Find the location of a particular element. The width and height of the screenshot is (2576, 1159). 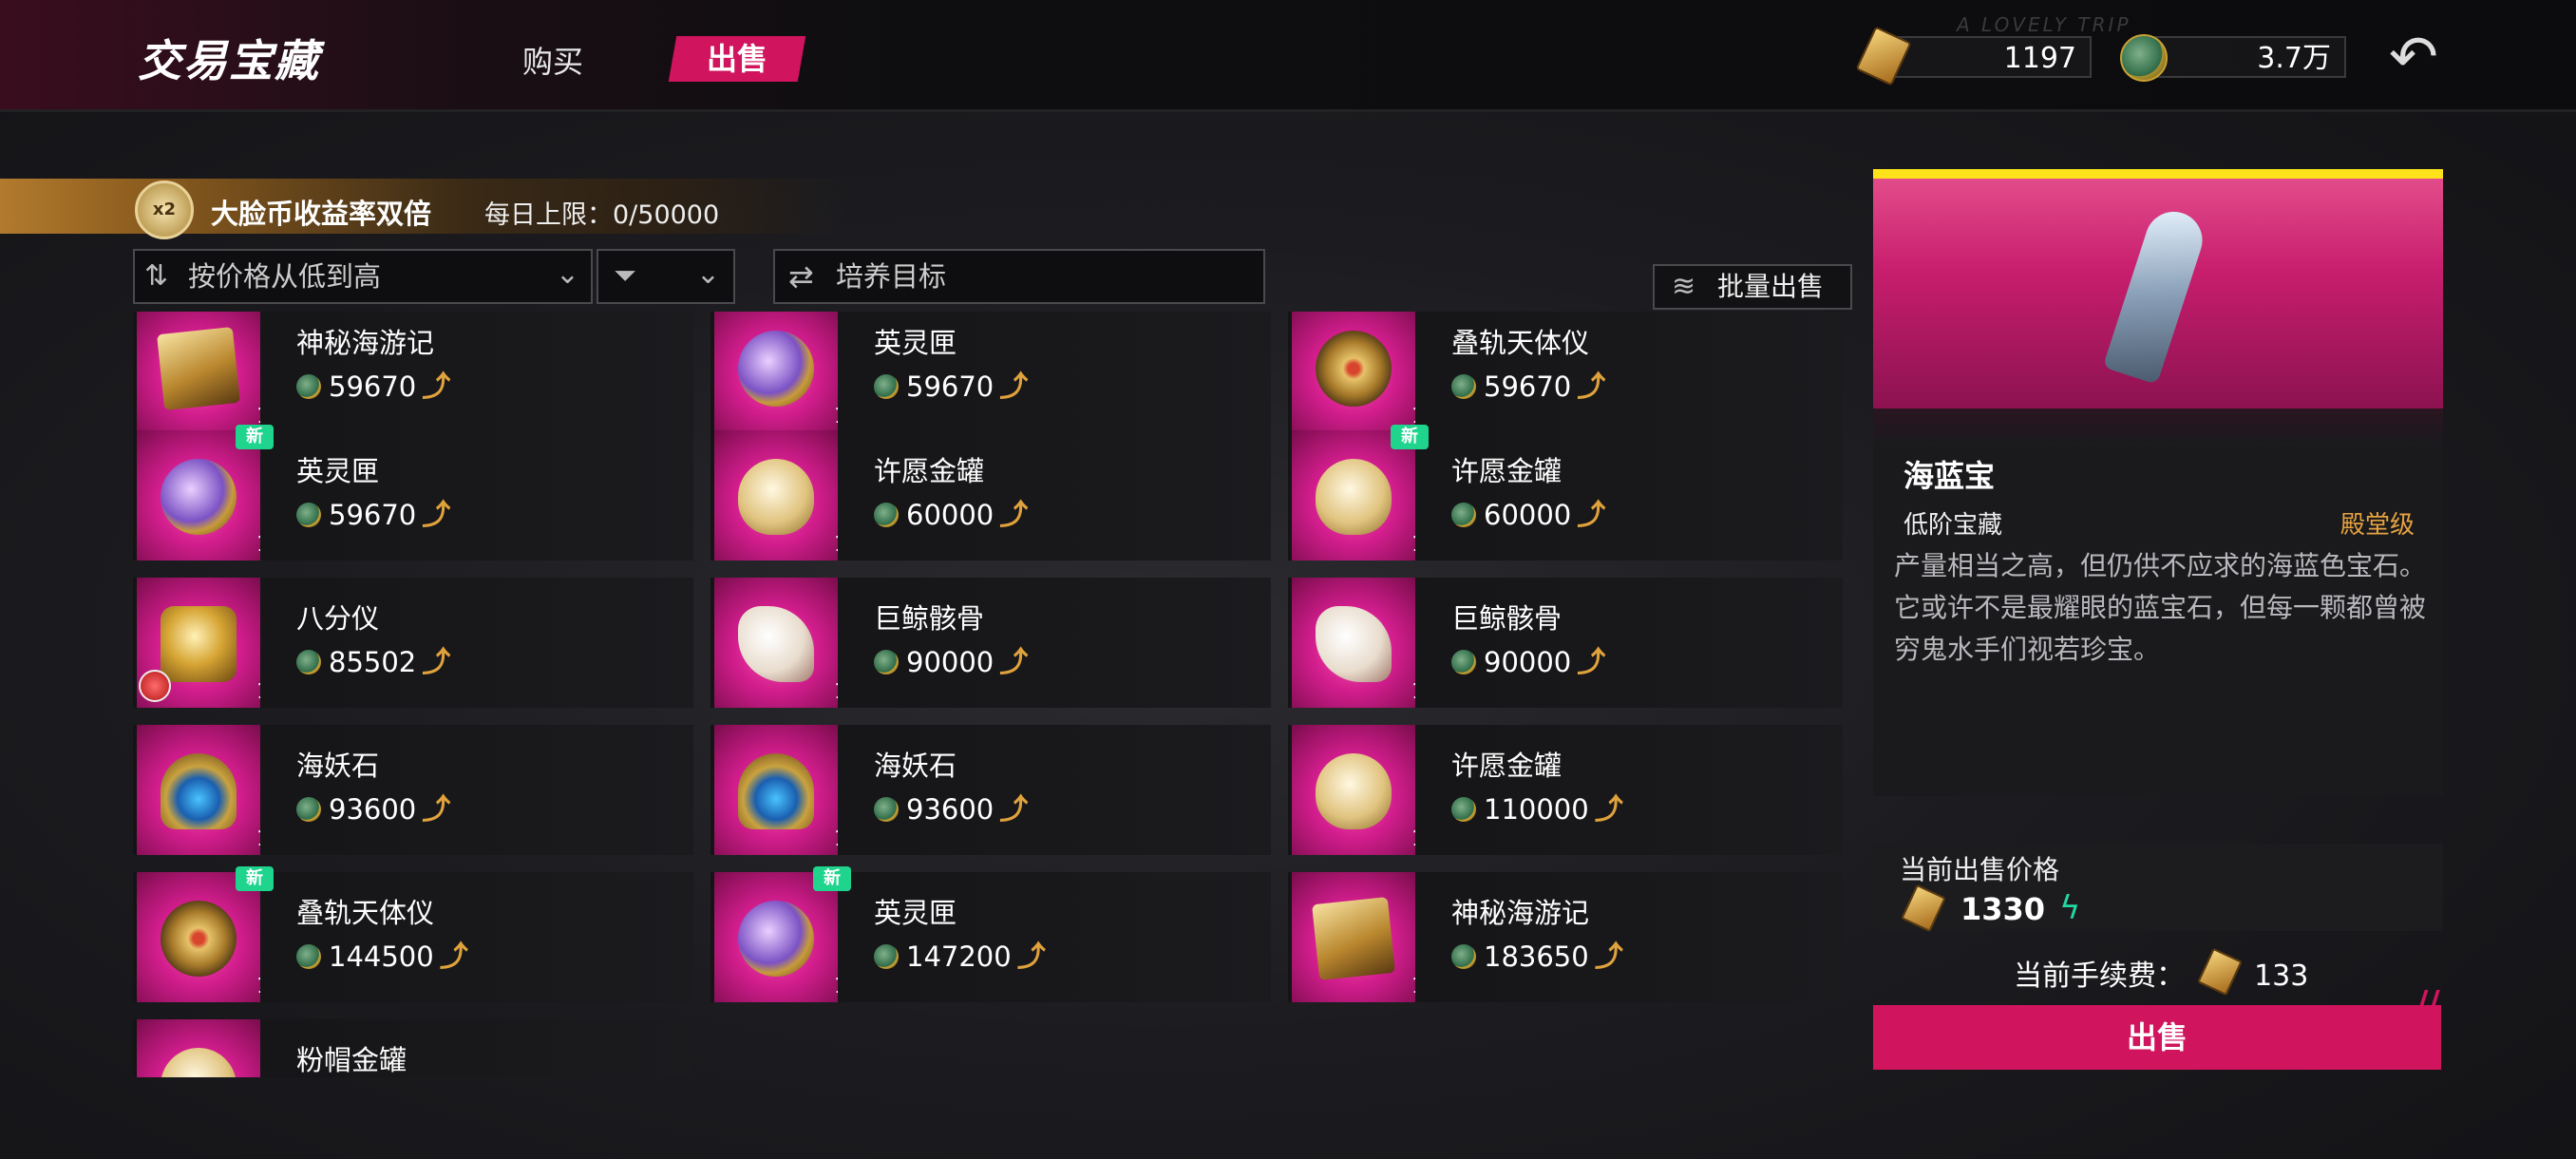

item-card: 1 许愿金罐 60000⤴ is located at coordinates (990, 495).